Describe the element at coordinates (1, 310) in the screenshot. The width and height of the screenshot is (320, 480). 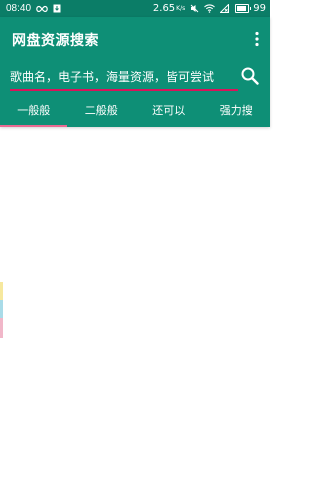
I see `floating-edge-handle` at that location.